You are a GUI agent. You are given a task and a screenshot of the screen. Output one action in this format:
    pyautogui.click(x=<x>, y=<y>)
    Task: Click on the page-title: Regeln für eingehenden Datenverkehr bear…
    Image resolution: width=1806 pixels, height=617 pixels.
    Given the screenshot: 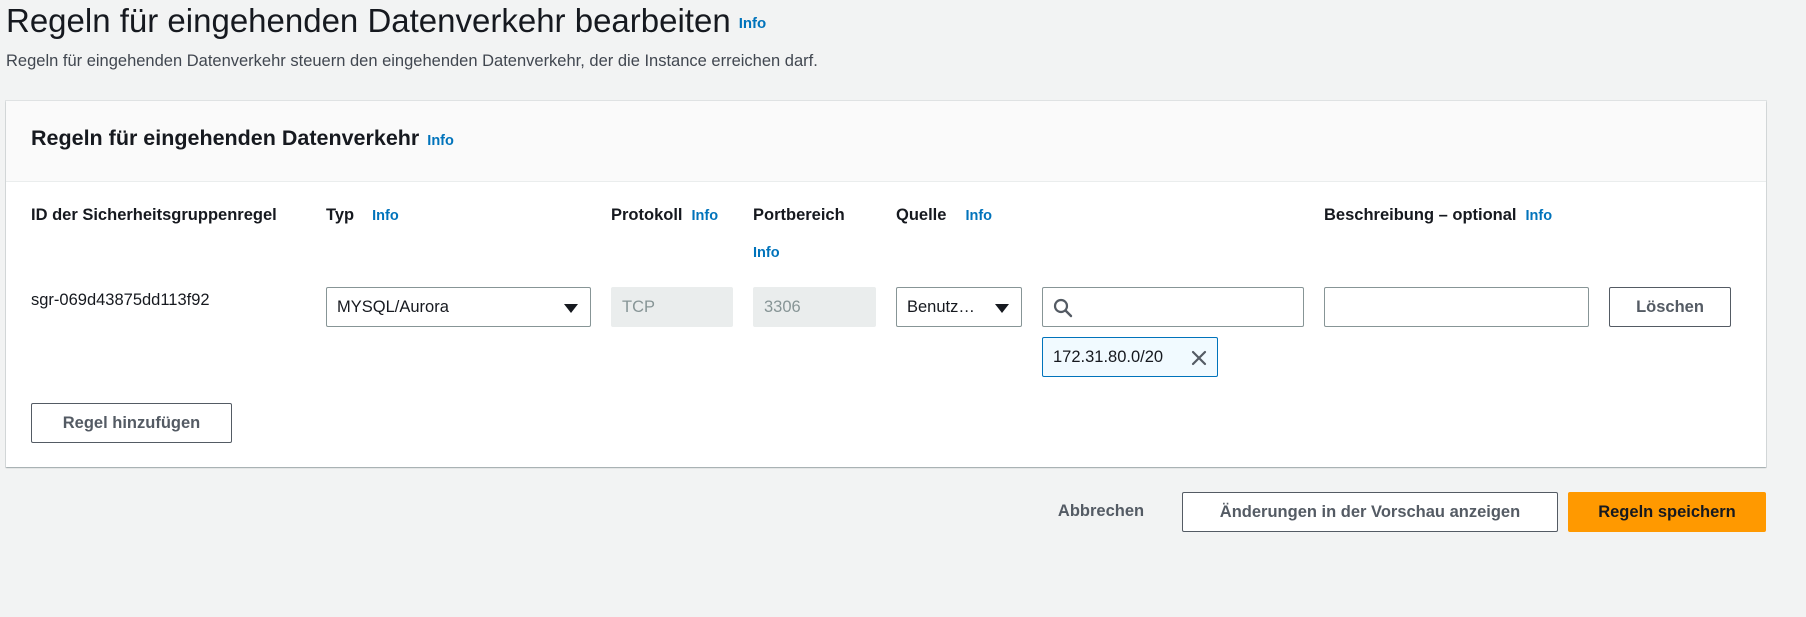 What is the action you would take?
    pyautogui.click(x=386, y=21)
    